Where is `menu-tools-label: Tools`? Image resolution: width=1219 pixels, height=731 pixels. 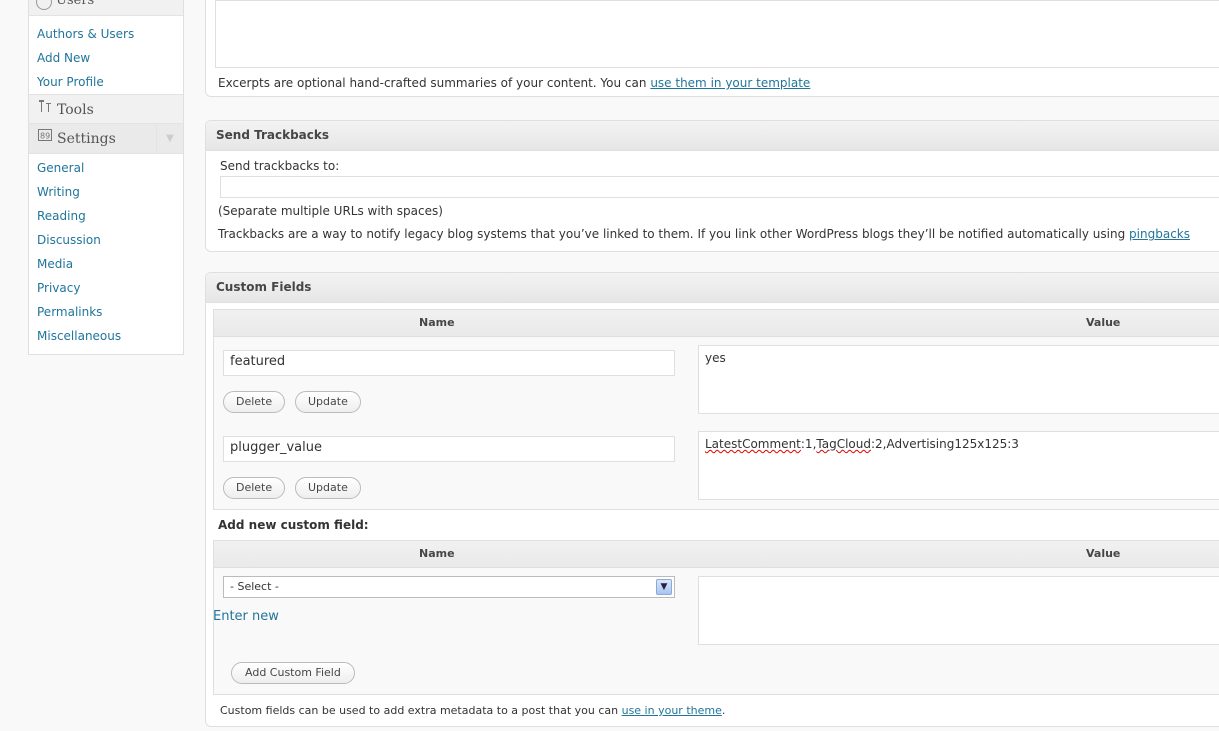
menu-tools-label: Tools is located at coordinates (75, 110).